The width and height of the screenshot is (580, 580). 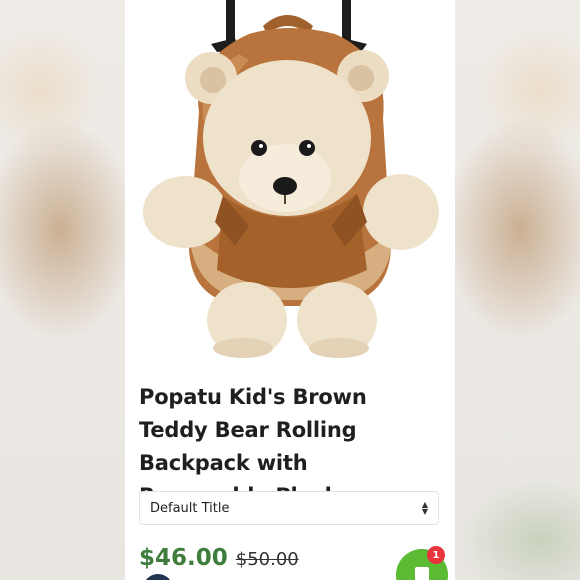 I want to click on shopping-bag-icon, so click(x=422, y=573).